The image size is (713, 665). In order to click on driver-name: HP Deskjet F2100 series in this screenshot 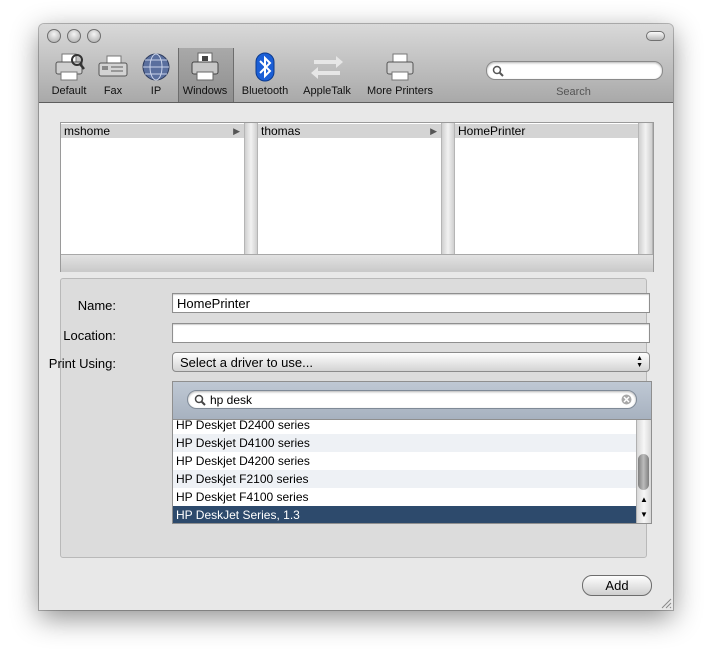, I will do `click(242, 479)`.